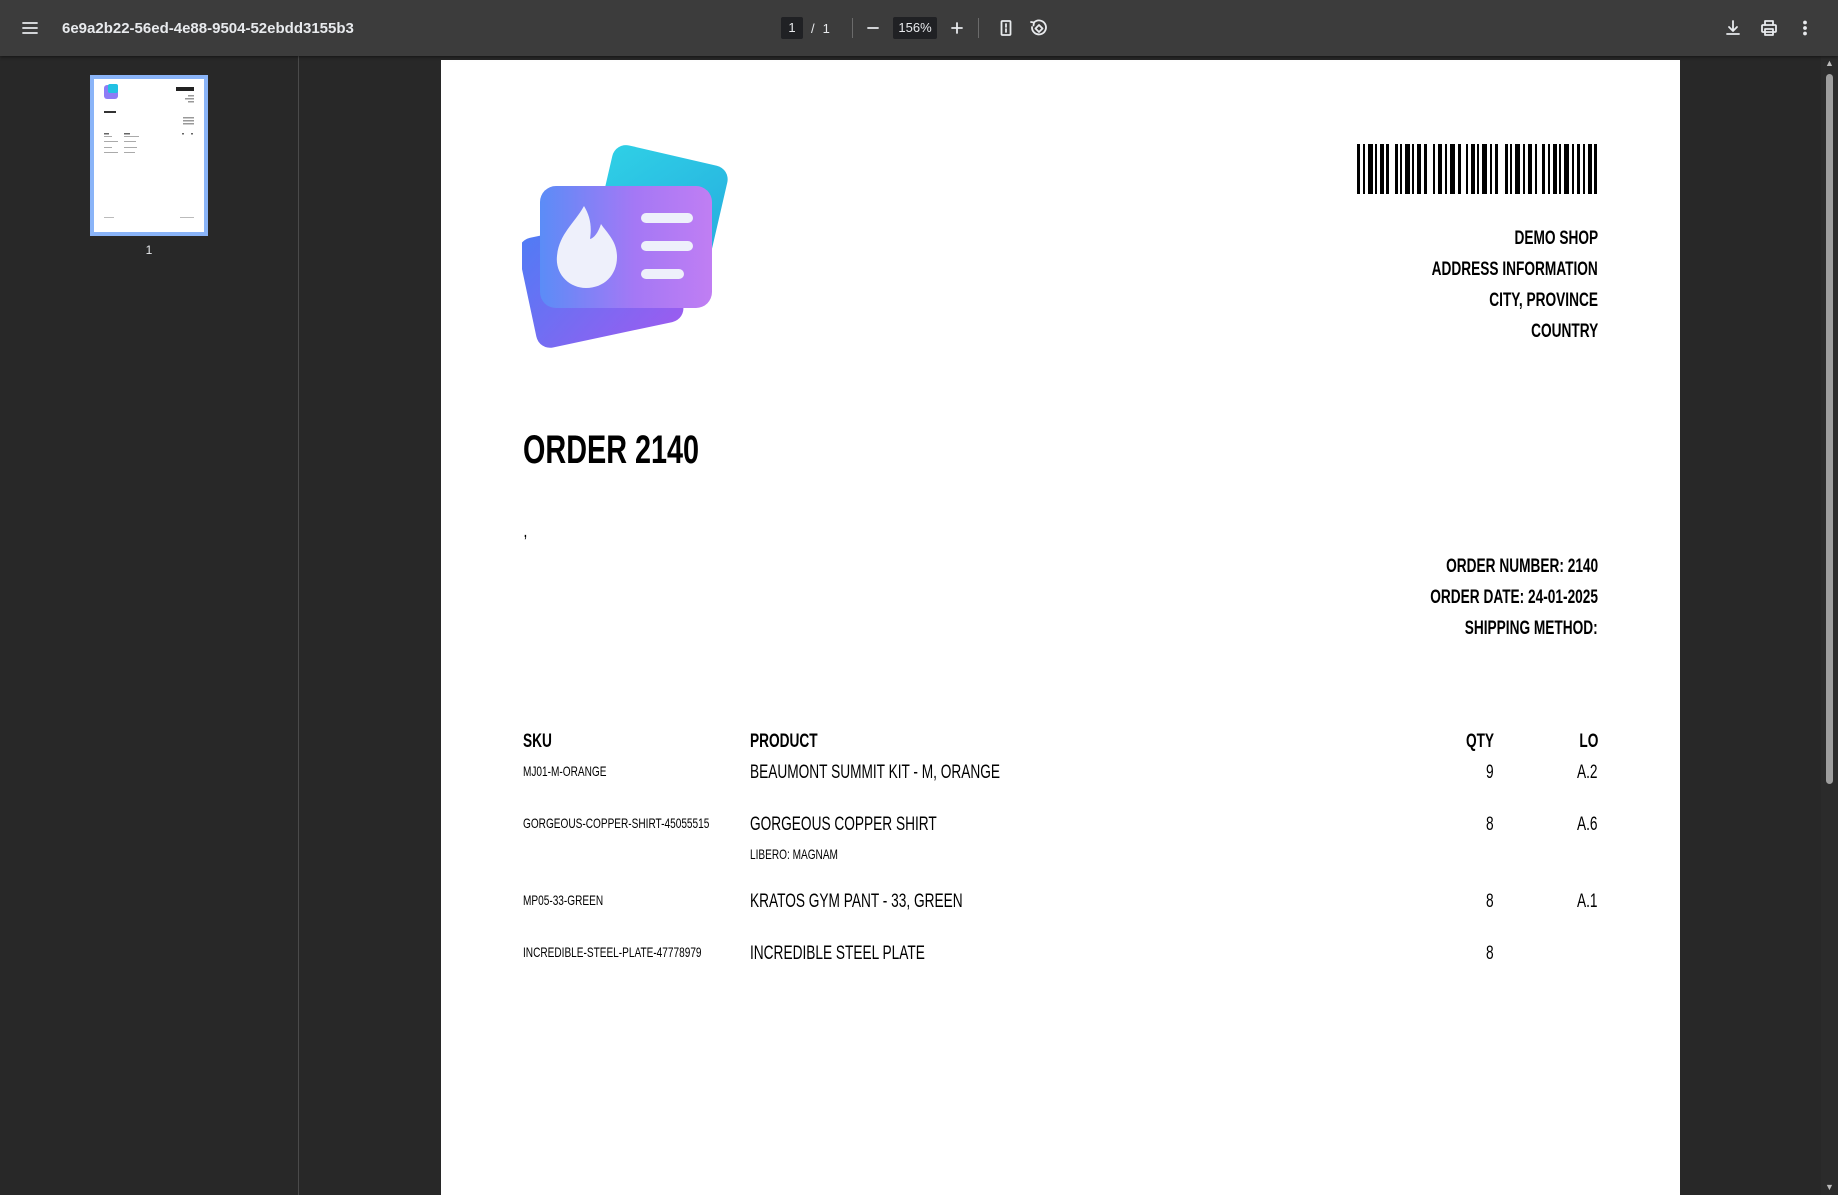 The width and height of the screenshot is (1838, 1195). Describe the element at coordinates (1521, 566) in the screenshot. I see `order-number: ORDER NUMBER: 2140` at that location.